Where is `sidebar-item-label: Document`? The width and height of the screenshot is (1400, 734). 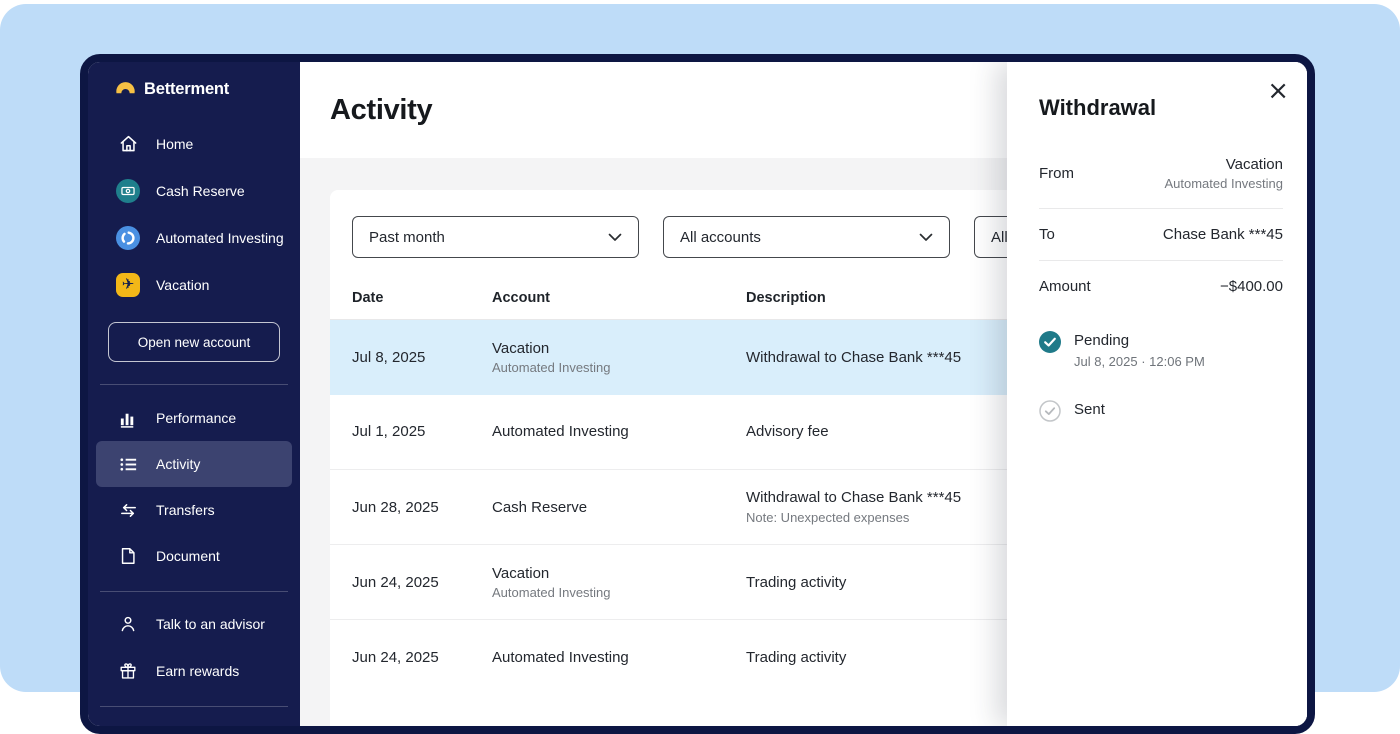
sidebar-item-label: Document is located at coordinates (188, 556).